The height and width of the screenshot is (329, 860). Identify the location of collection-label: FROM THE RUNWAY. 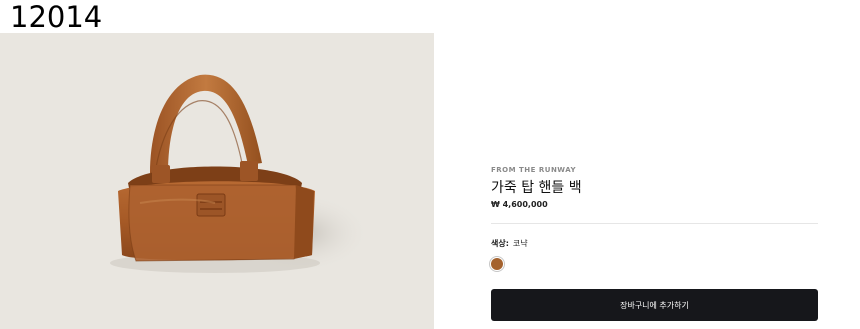
(534, 170).